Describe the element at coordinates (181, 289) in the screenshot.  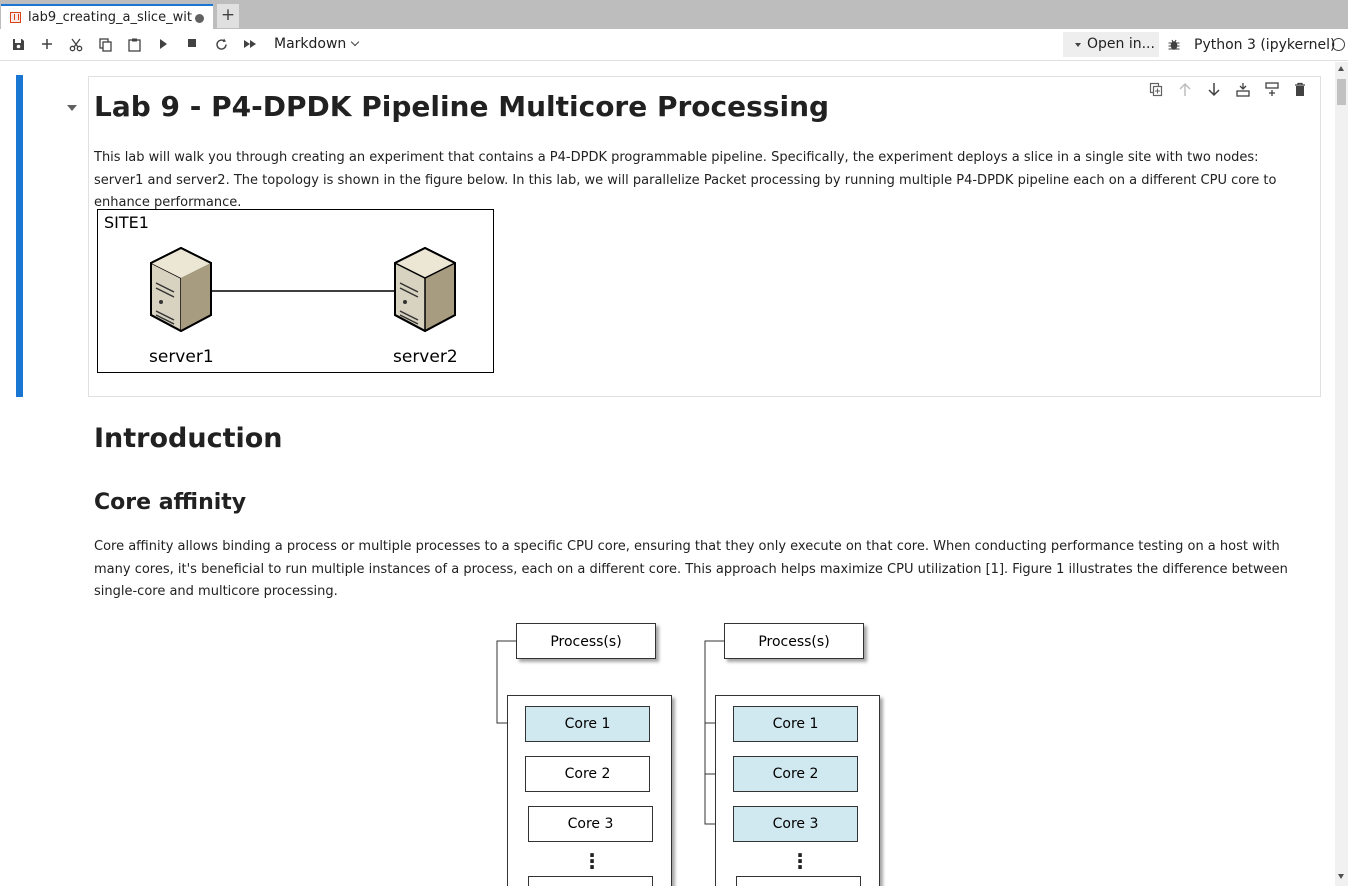
I see `server1-icon` at that location.